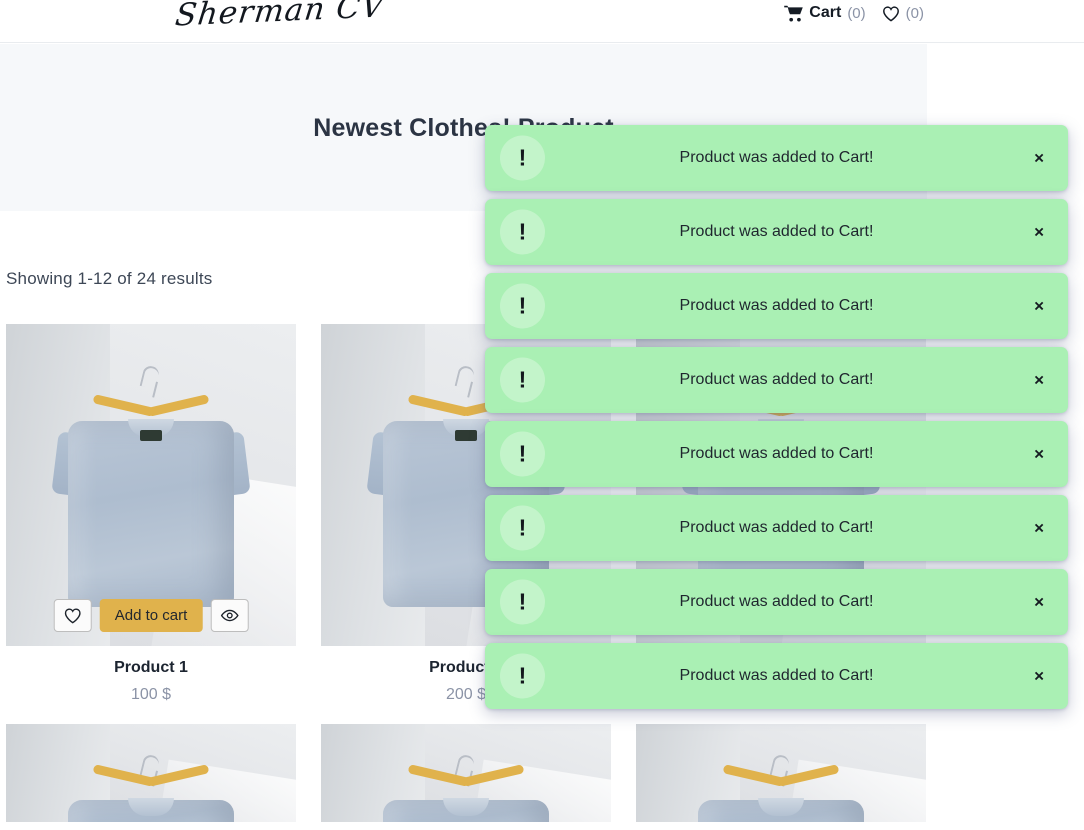 Image resolution: width=1084 pixels, height=830 pixels. What do you see at coordinates (794, 13) in the screenshot?
I see `shopping-cart-icon` at bounding box center [794, 13].